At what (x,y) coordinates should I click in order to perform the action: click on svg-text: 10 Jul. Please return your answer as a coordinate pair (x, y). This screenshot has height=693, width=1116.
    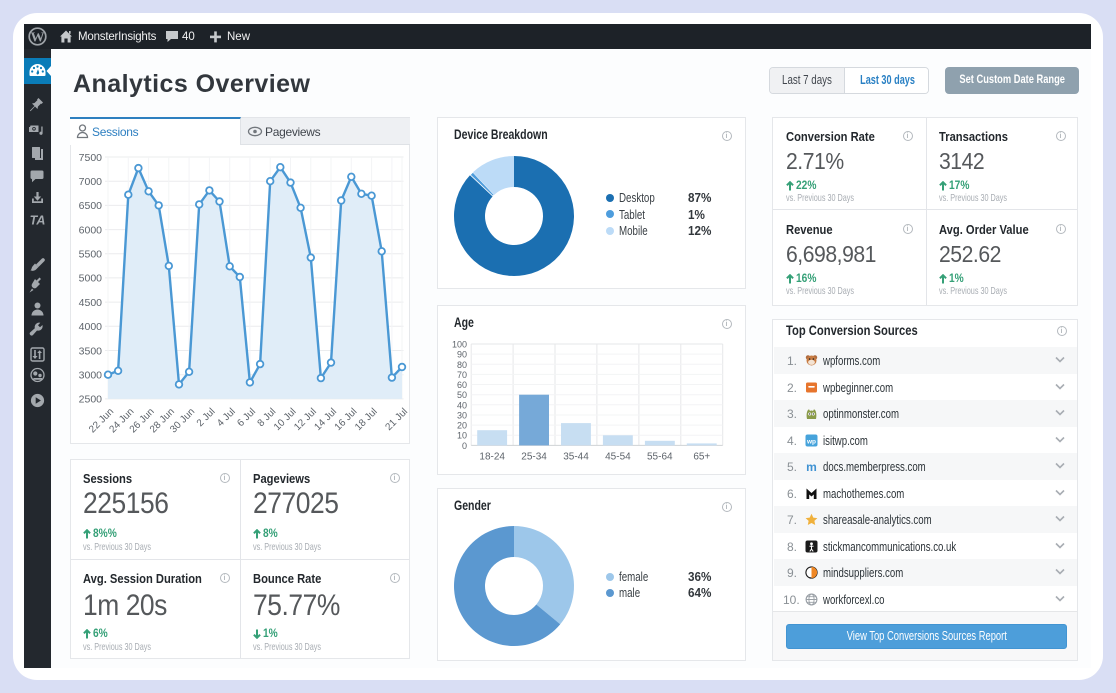
    Looking at the image, I should click on (285, 419).